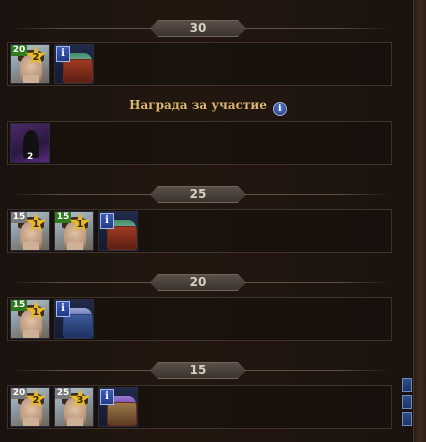  I want to click on reward-row-25: 15 1 15 1 i, so click(199, 231).